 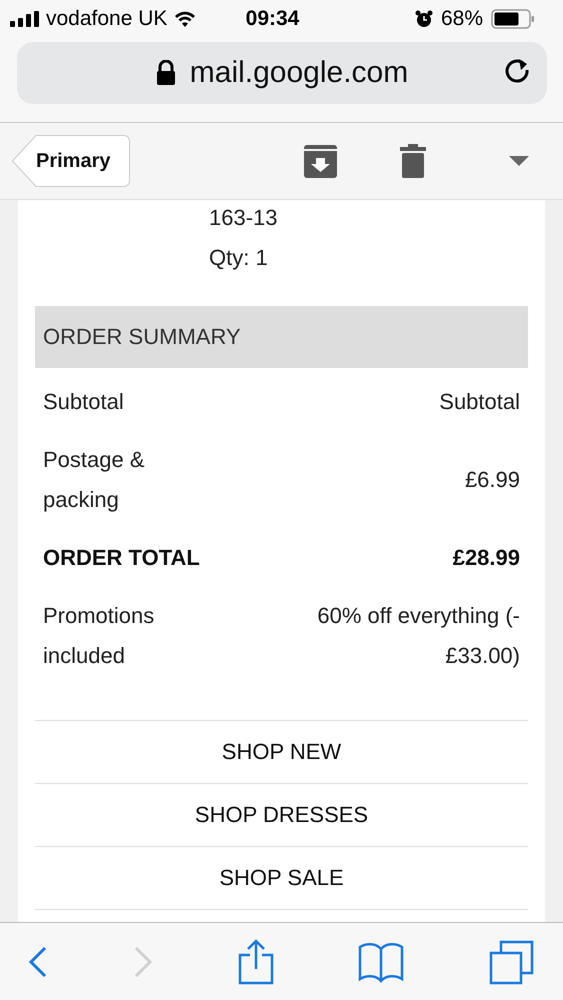 What do you see at coordinates (94, 480) in the screenshot?
I see `summary-label: Postage & packing` at bounding box center [94, 480].